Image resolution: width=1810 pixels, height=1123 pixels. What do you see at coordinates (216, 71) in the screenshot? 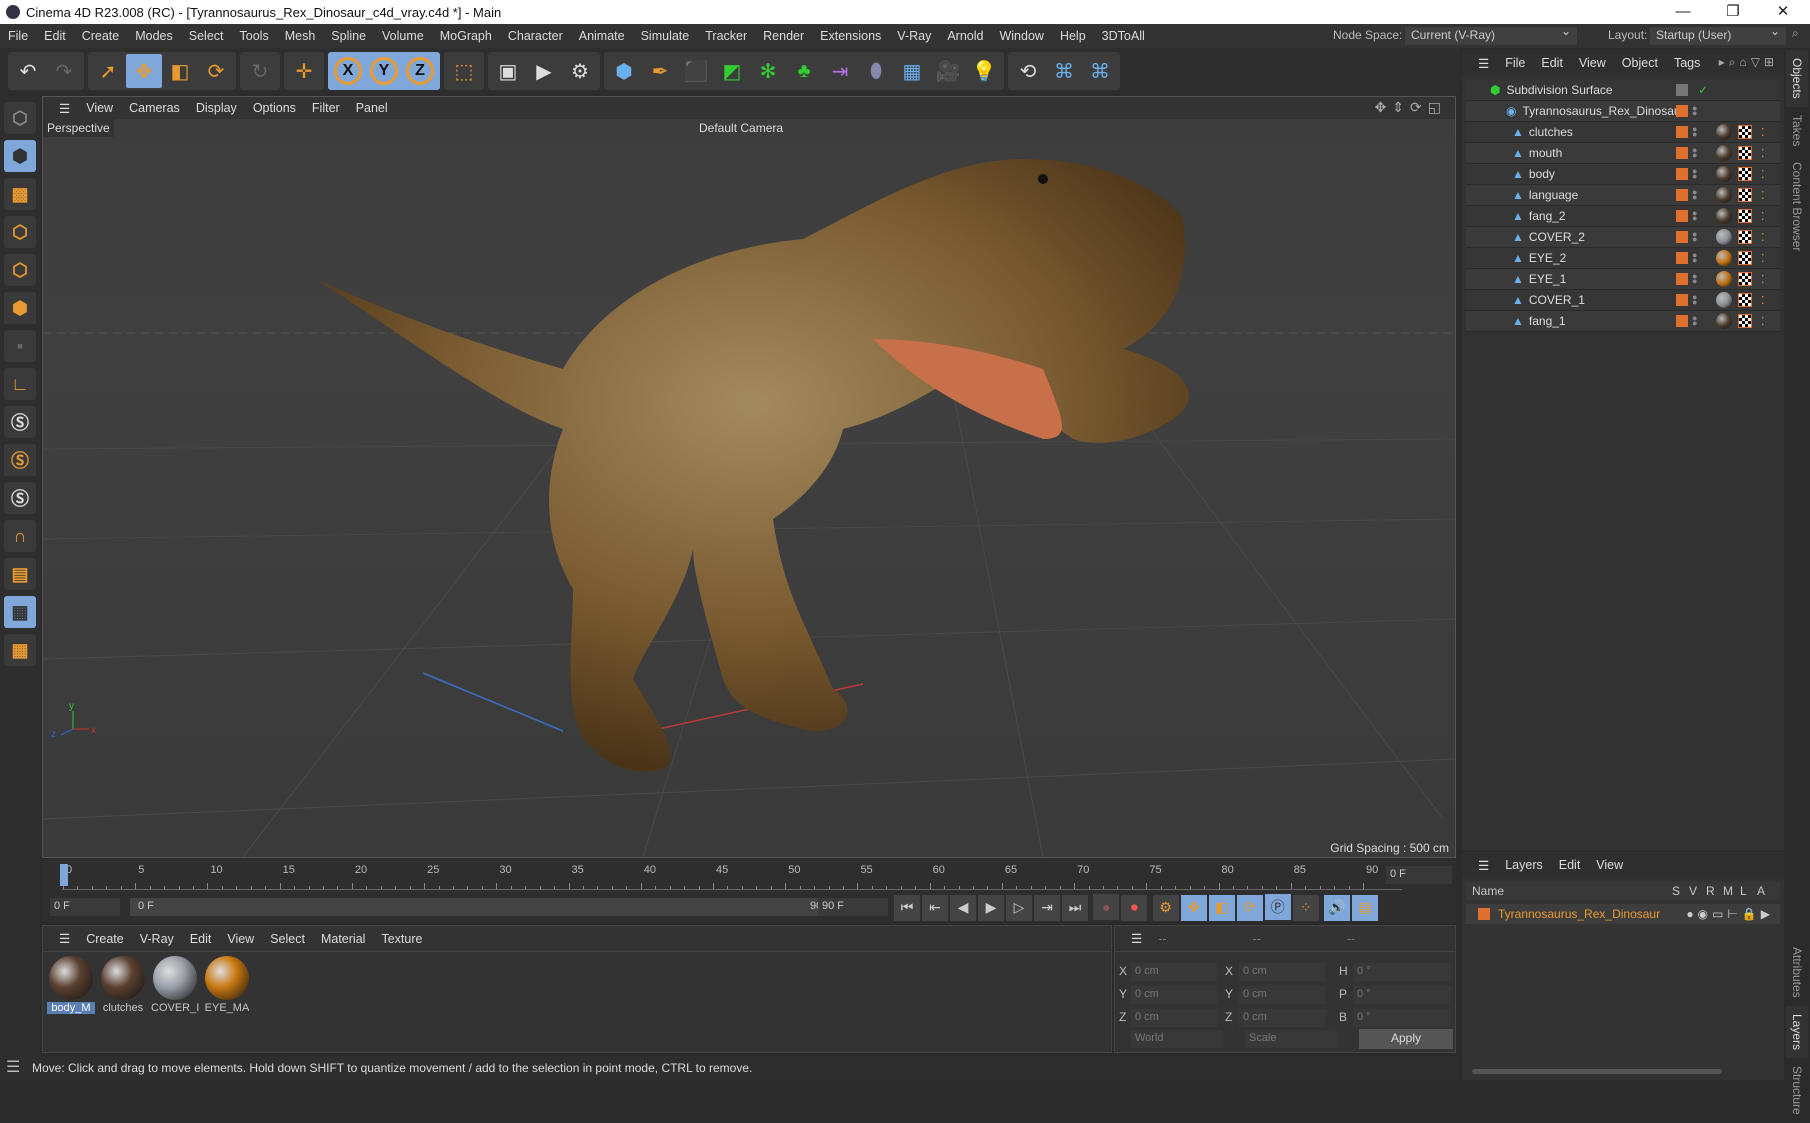
I see `rotate-tool-icon: ⟳` at bounding box center [216, 71].